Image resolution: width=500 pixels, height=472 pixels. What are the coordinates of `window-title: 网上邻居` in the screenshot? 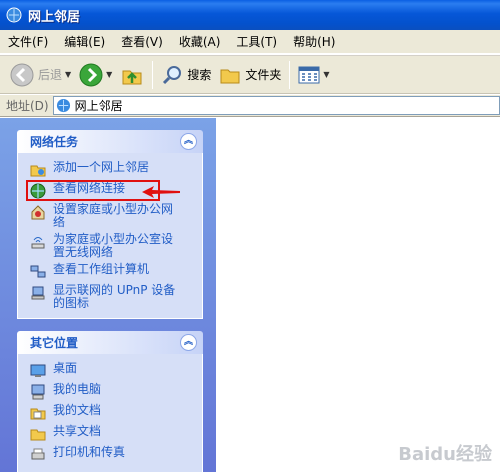 It's located at (54, 17).